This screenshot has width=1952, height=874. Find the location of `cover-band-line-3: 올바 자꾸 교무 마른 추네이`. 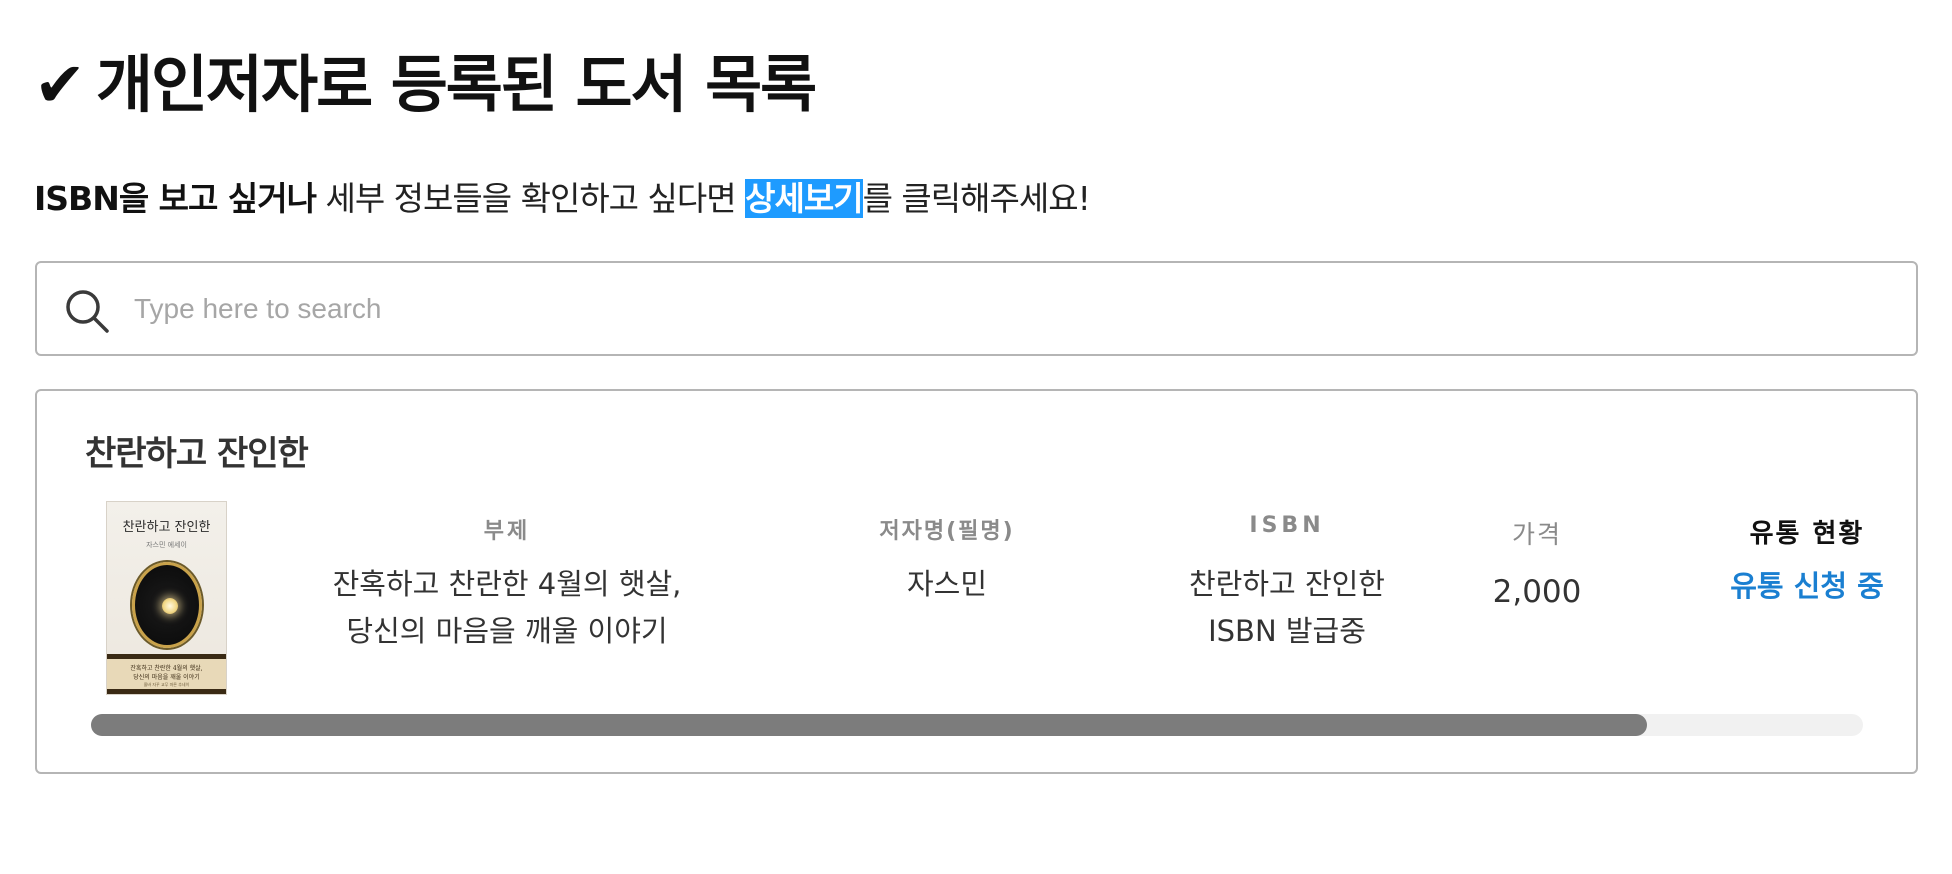

cover-band-line-3: 올바 자꾸 교무 마른 추네이 is located at coordinates (166, 684).